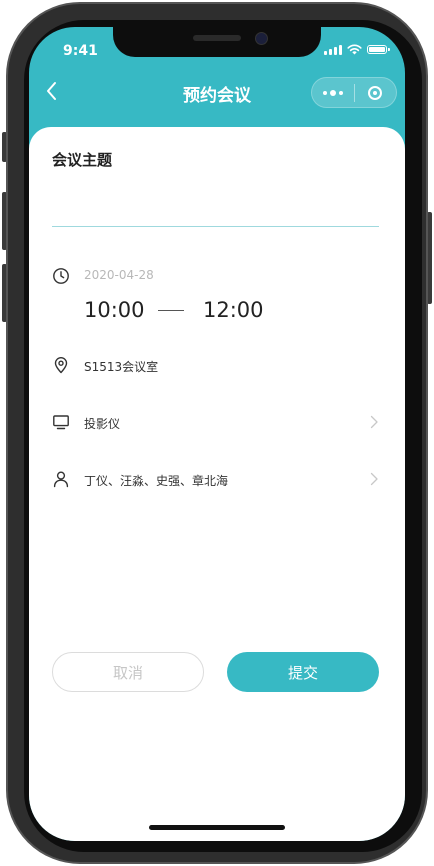 The image size is (434, 866). Describe the element at coordinates (61, 479) in the screenshot. I see `person-icon` at that location.